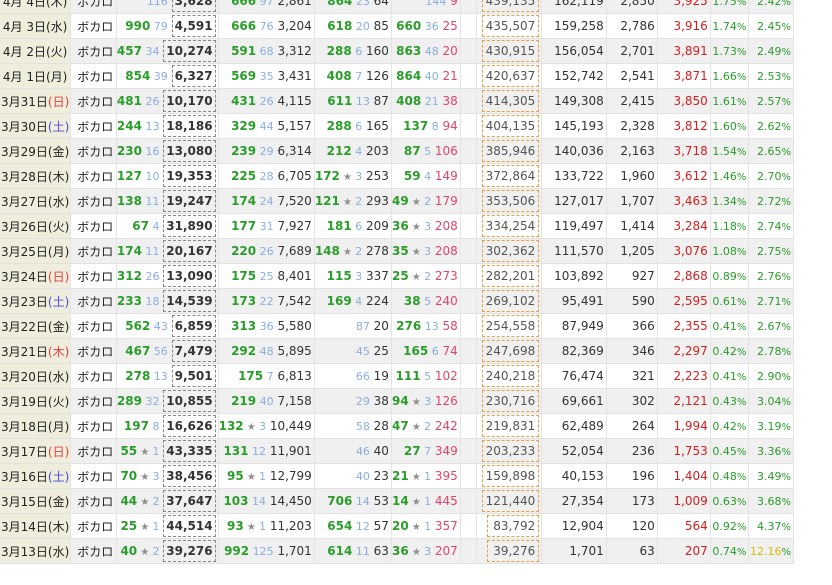 The image size is (832, 585). I want to click on like-rate-cell: 2.72%, so click(771, 201).